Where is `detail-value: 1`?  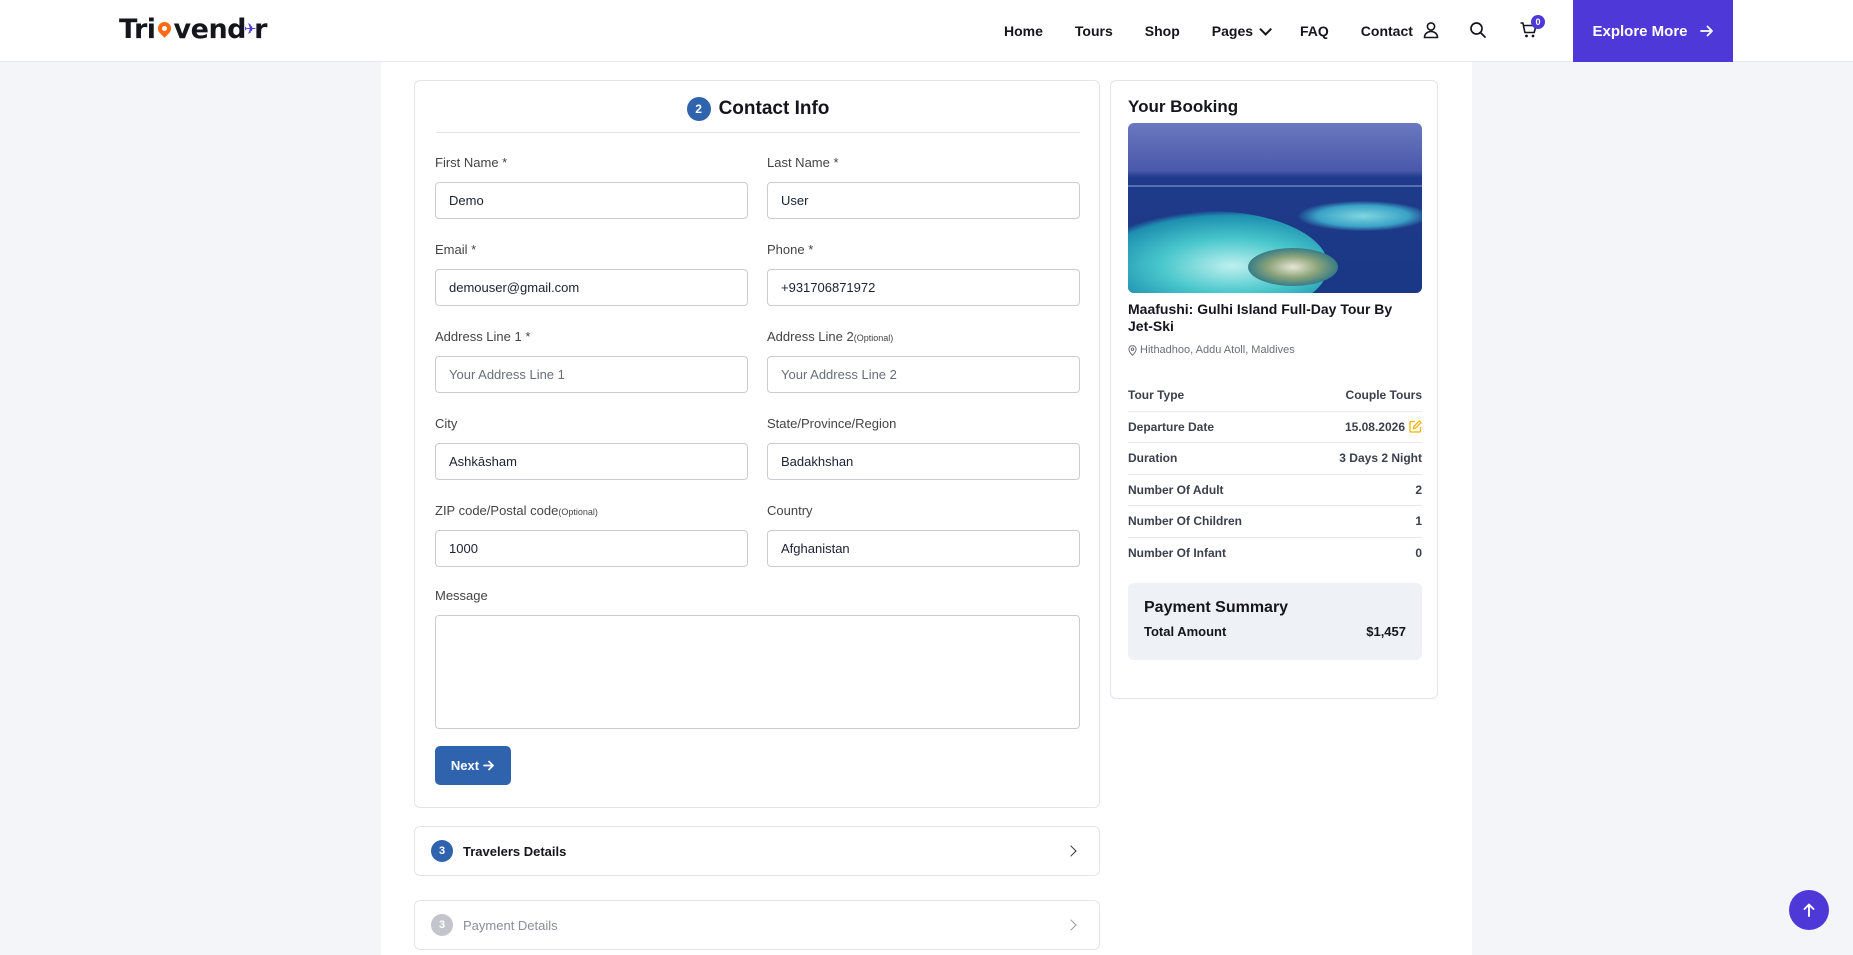 detail-value: 1 is located at coordinates (1418, 521).